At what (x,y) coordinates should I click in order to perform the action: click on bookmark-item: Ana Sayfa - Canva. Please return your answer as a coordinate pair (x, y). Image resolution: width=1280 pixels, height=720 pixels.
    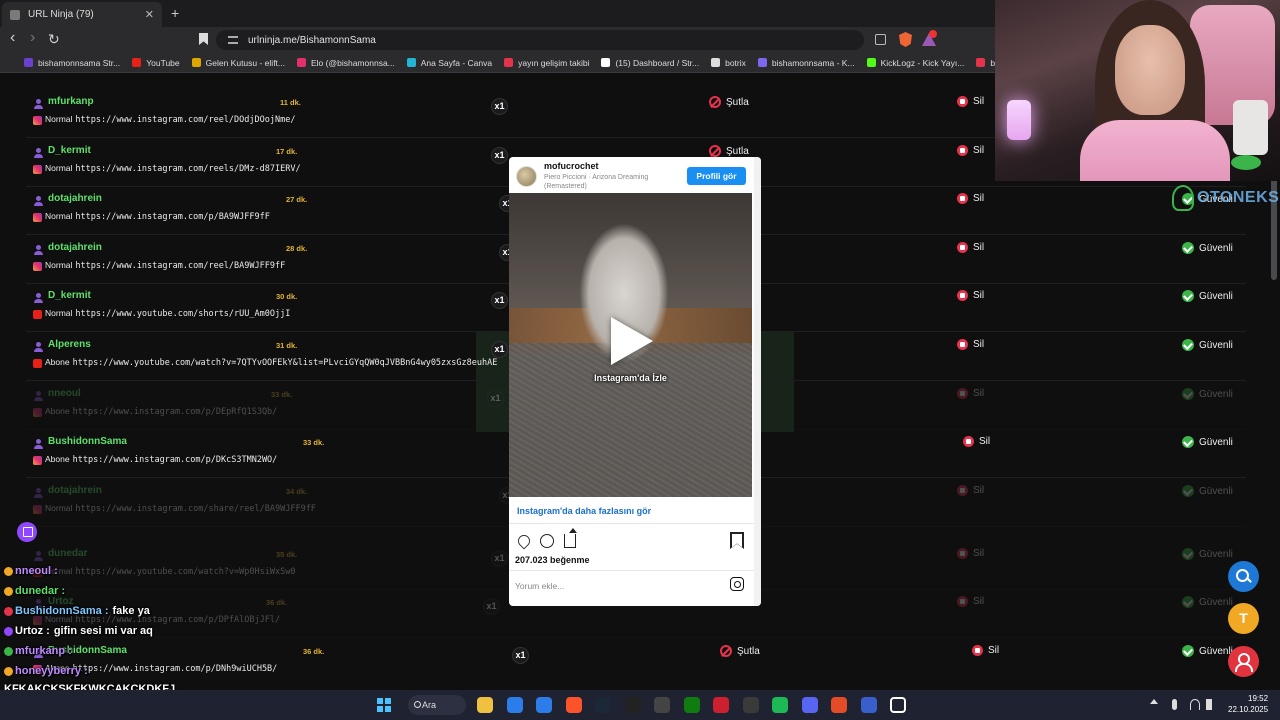
    Looking at the image, I should click on (449, 63).